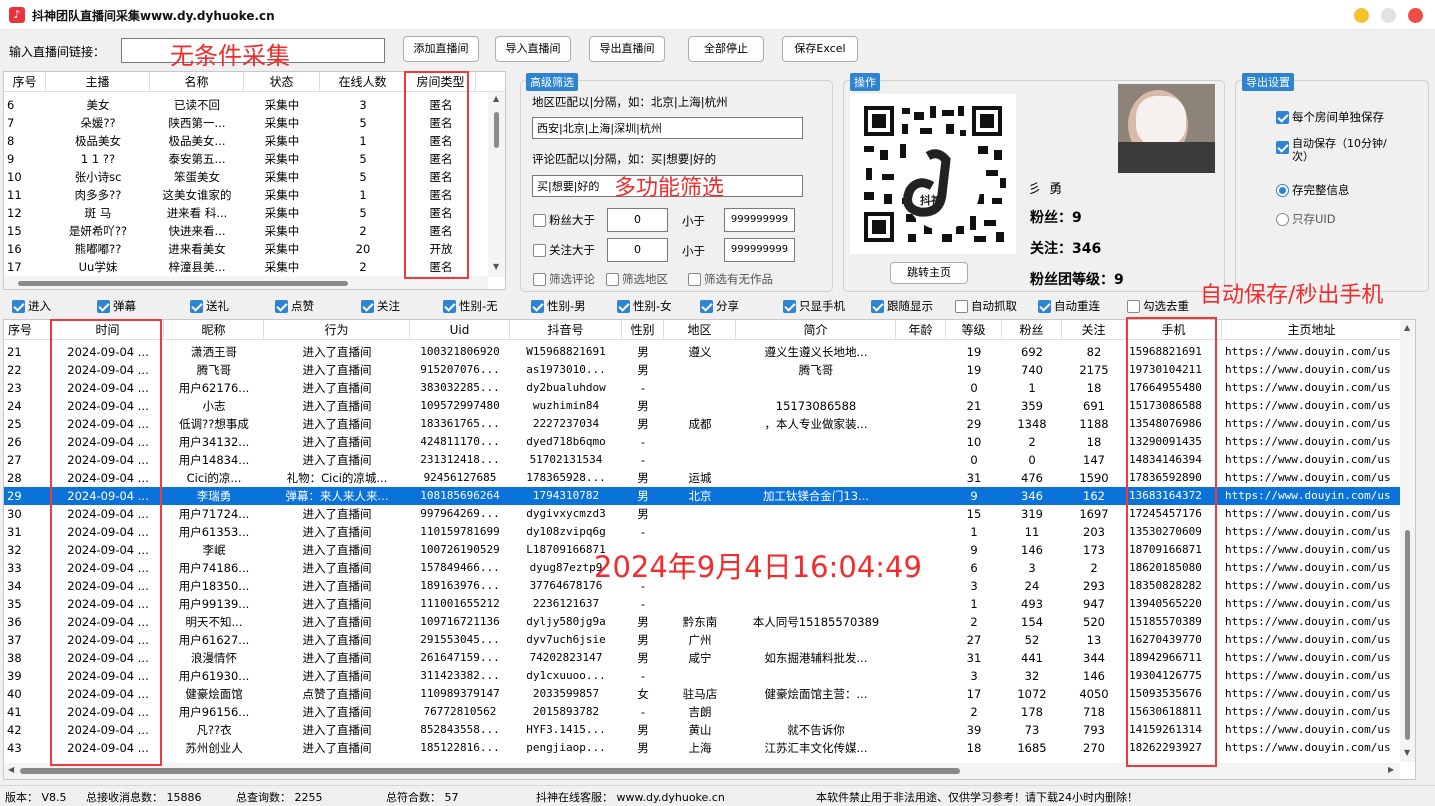 This screenshot has width=1435, height=806. What do you see at coordinates (214, 330) in the screenshot?
I see `col-header: 昵称` at bounding box center [214, 330].